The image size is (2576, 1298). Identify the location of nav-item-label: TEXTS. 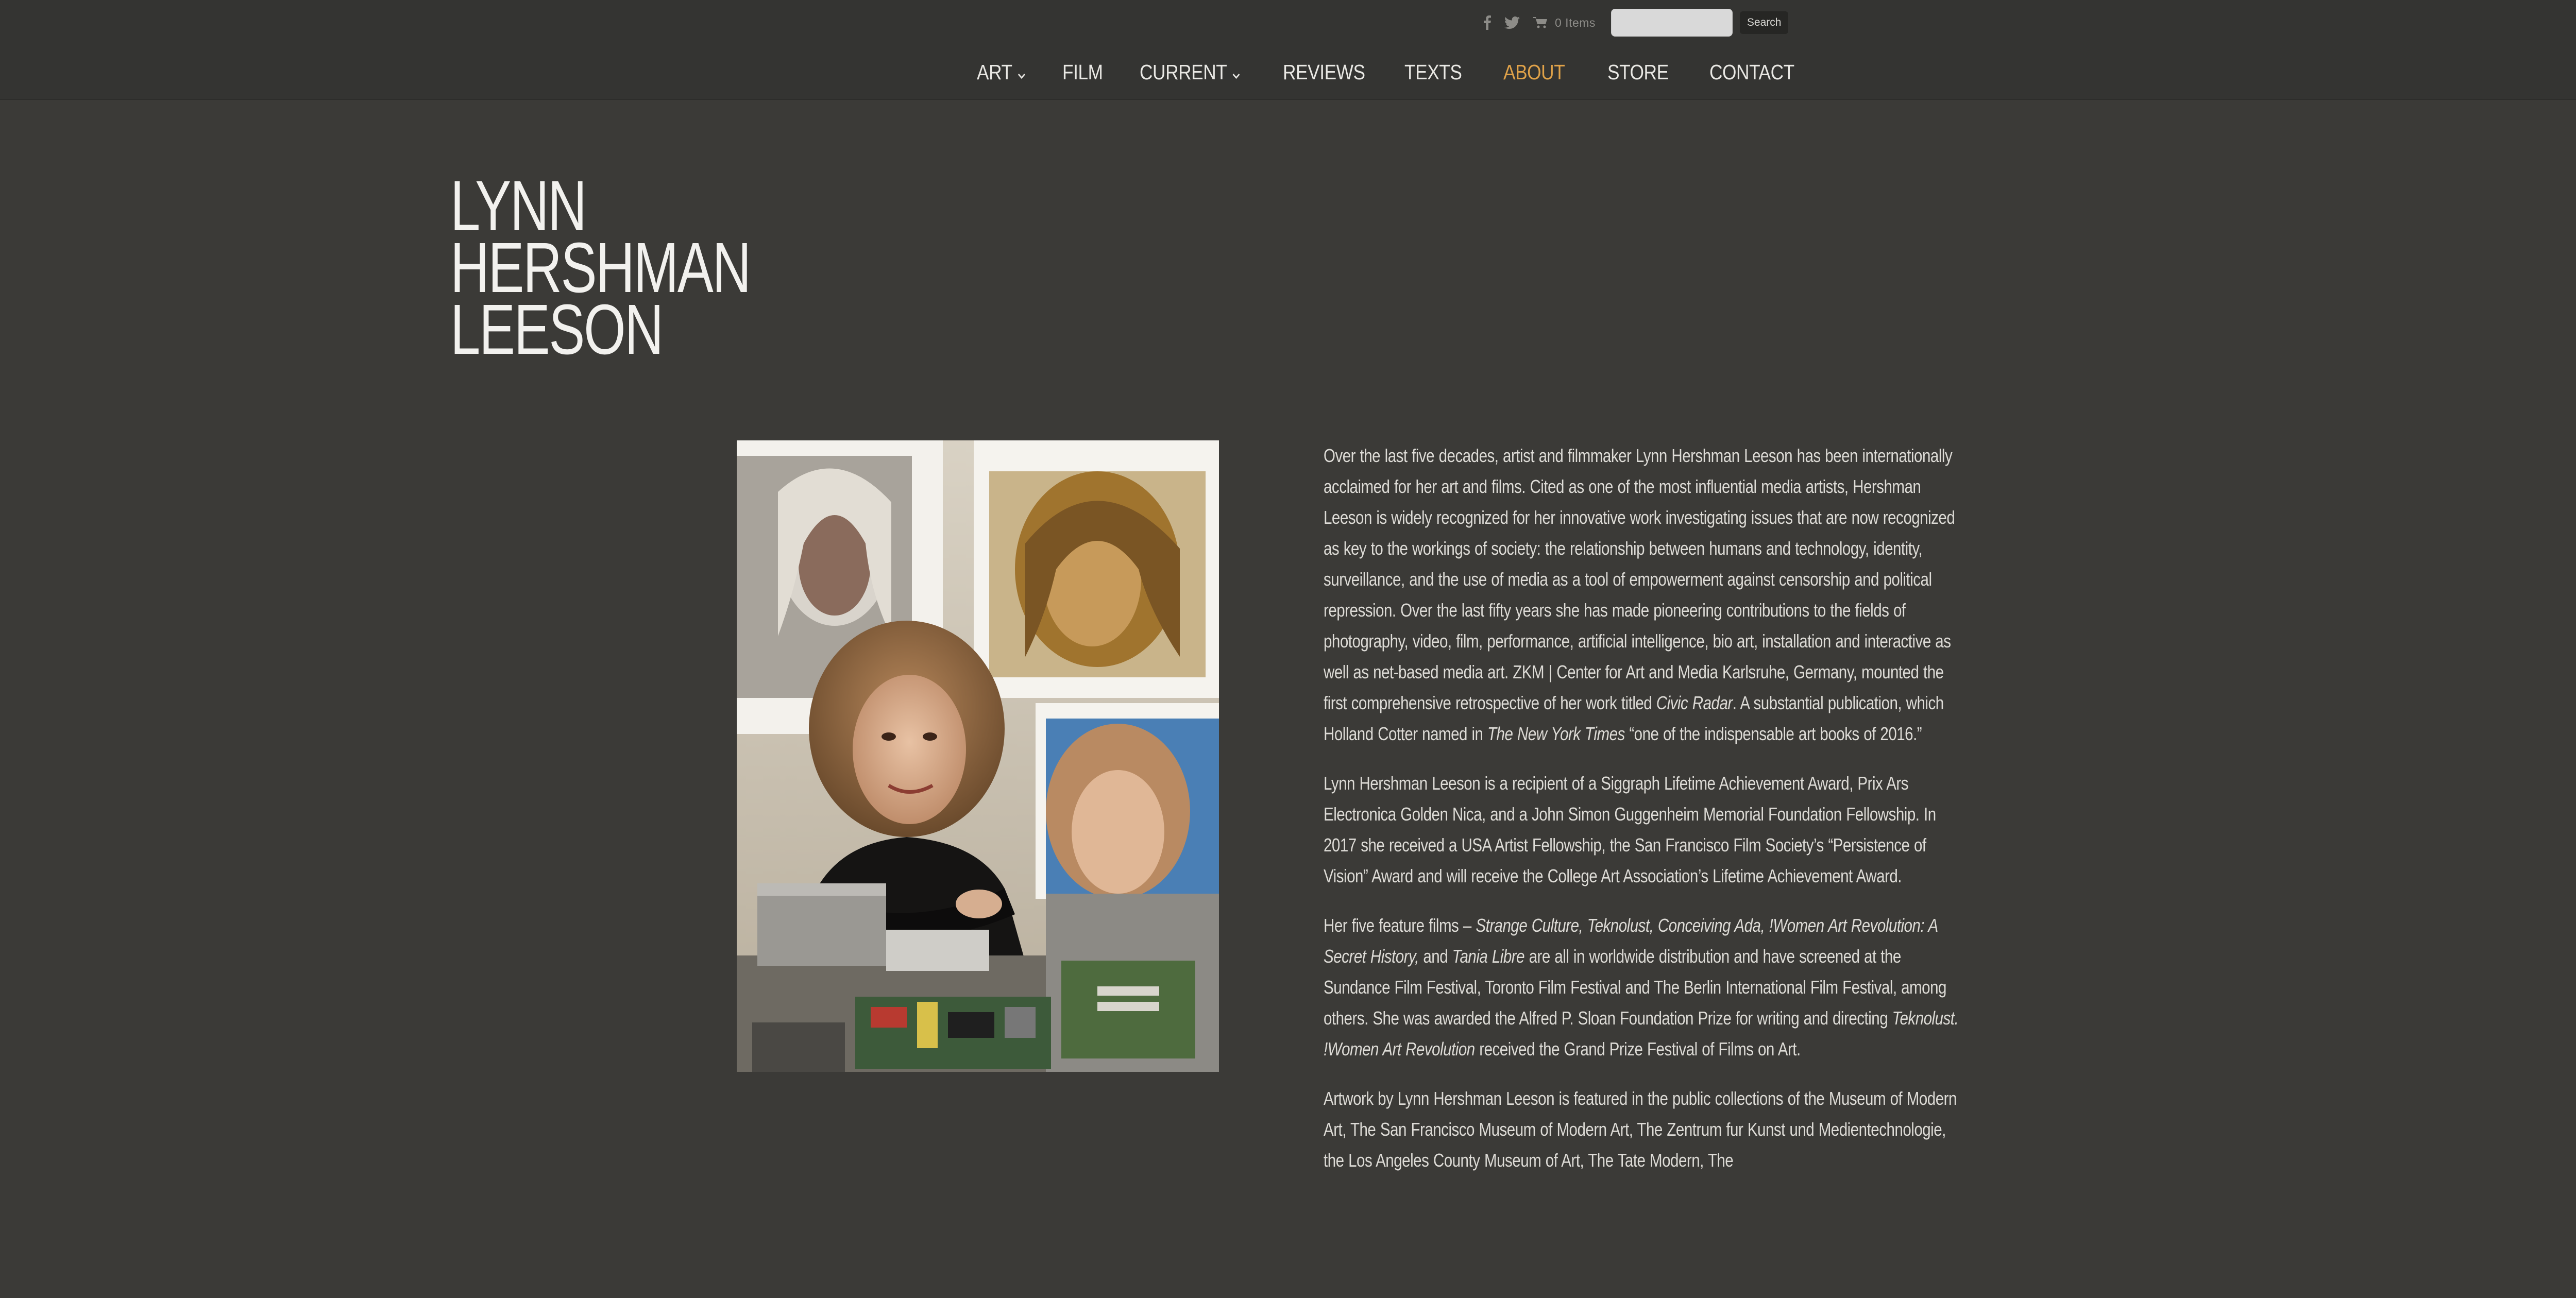
(1433, 72).